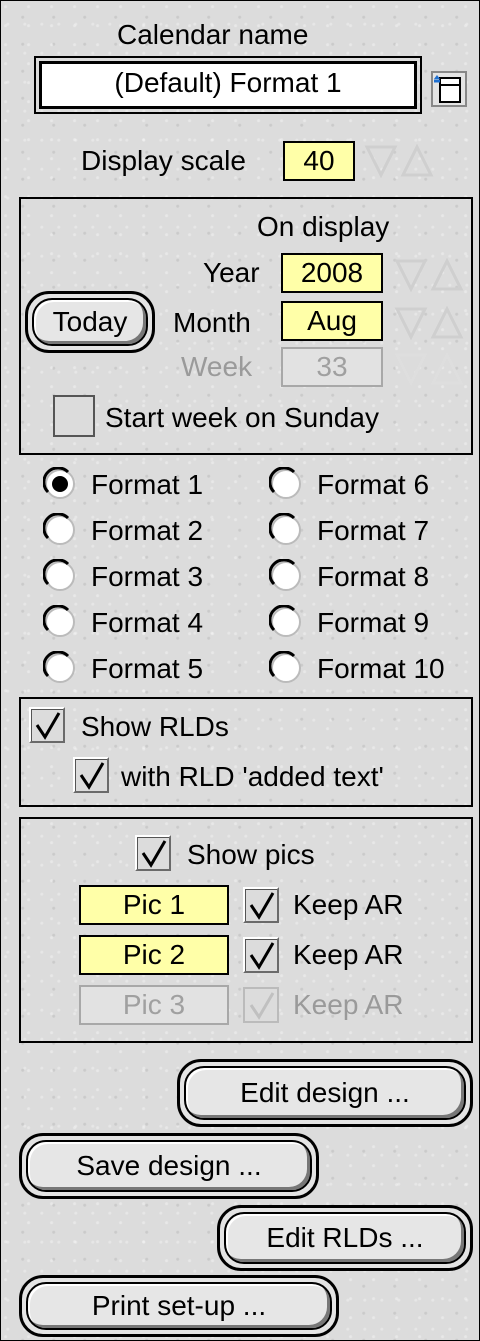 The height and width of the screenshot is (1341, 480). Describe the element at coordinates (91, 775) in the screenshot. I see `rld-added-text-checkbox` at that location.